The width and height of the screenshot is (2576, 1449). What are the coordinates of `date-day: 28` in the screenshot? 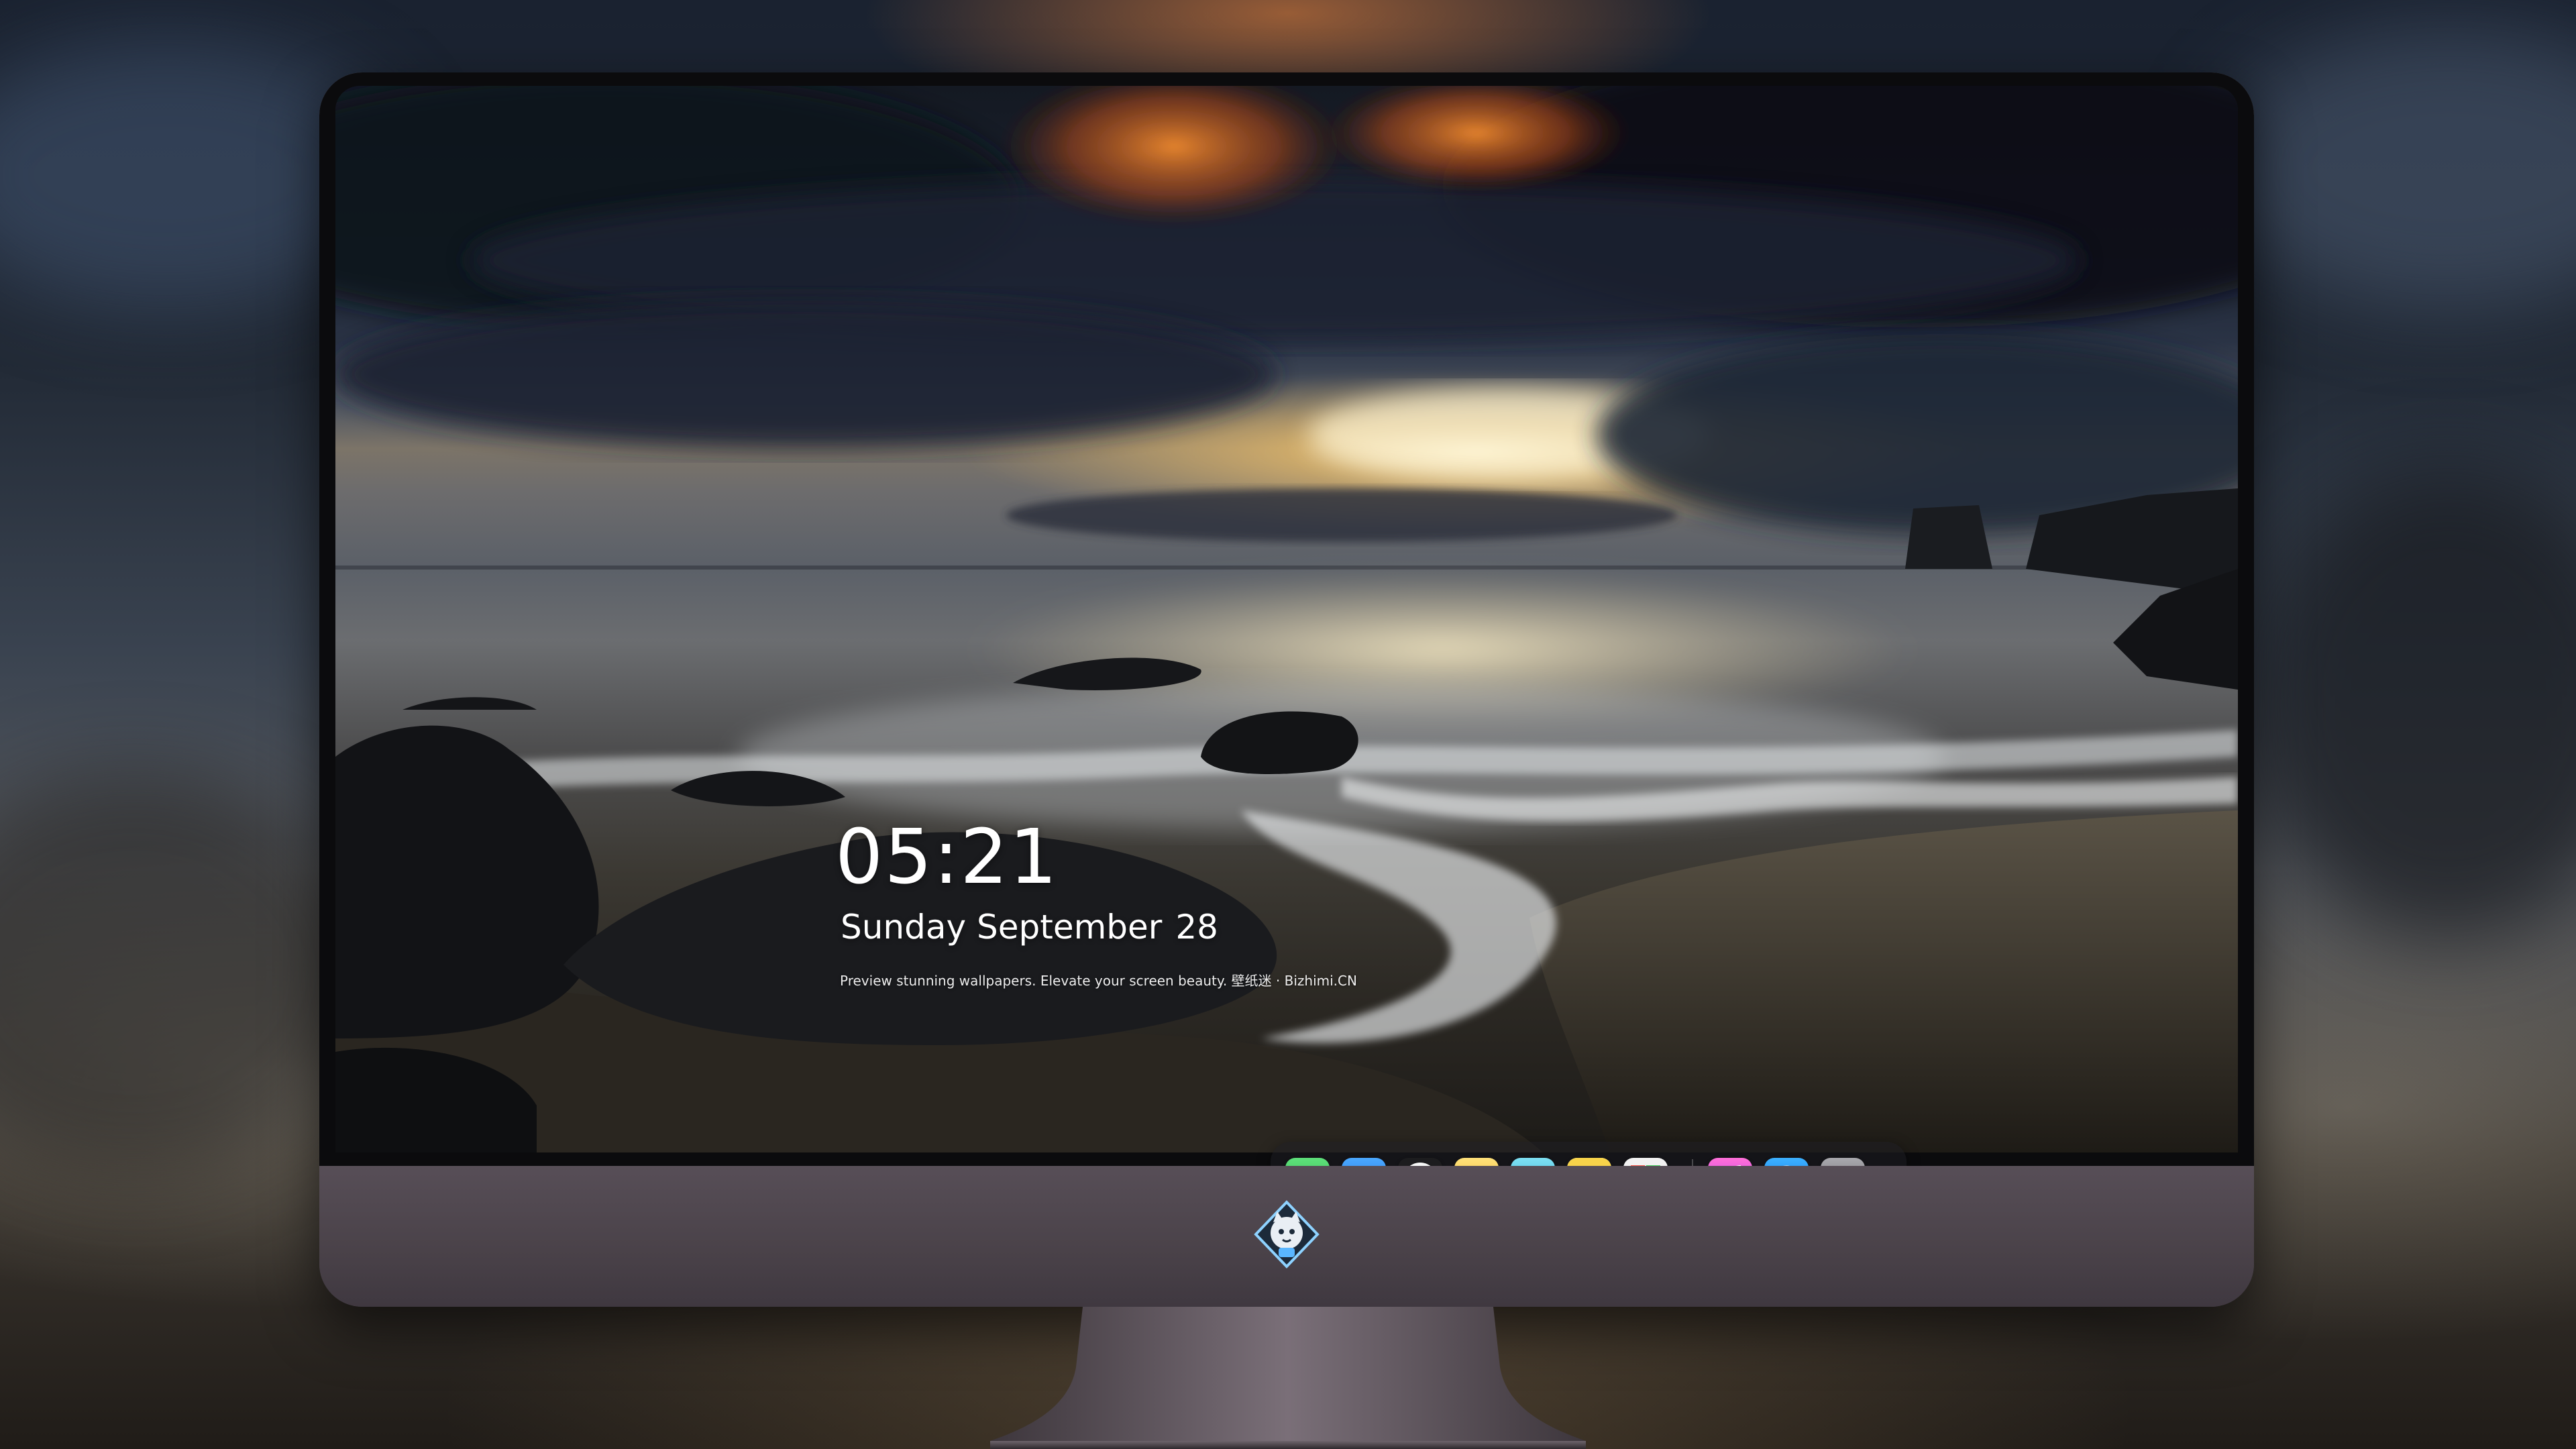 It's located at (1196, 927).